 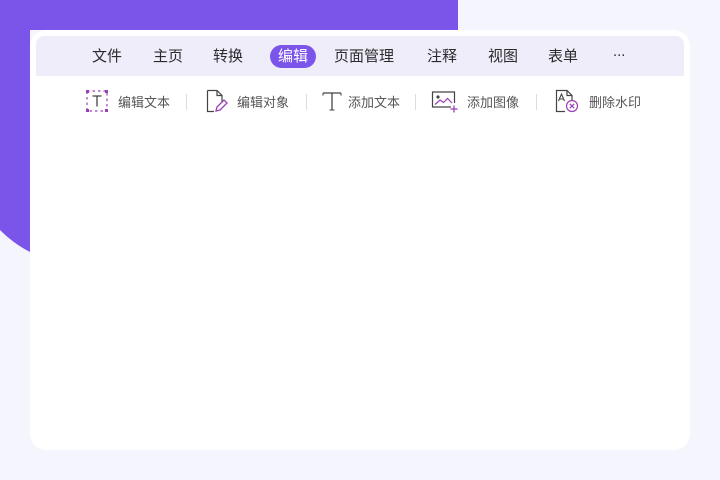 I want to click on add-text-label: 添加文本, so click(x=374, y=103).